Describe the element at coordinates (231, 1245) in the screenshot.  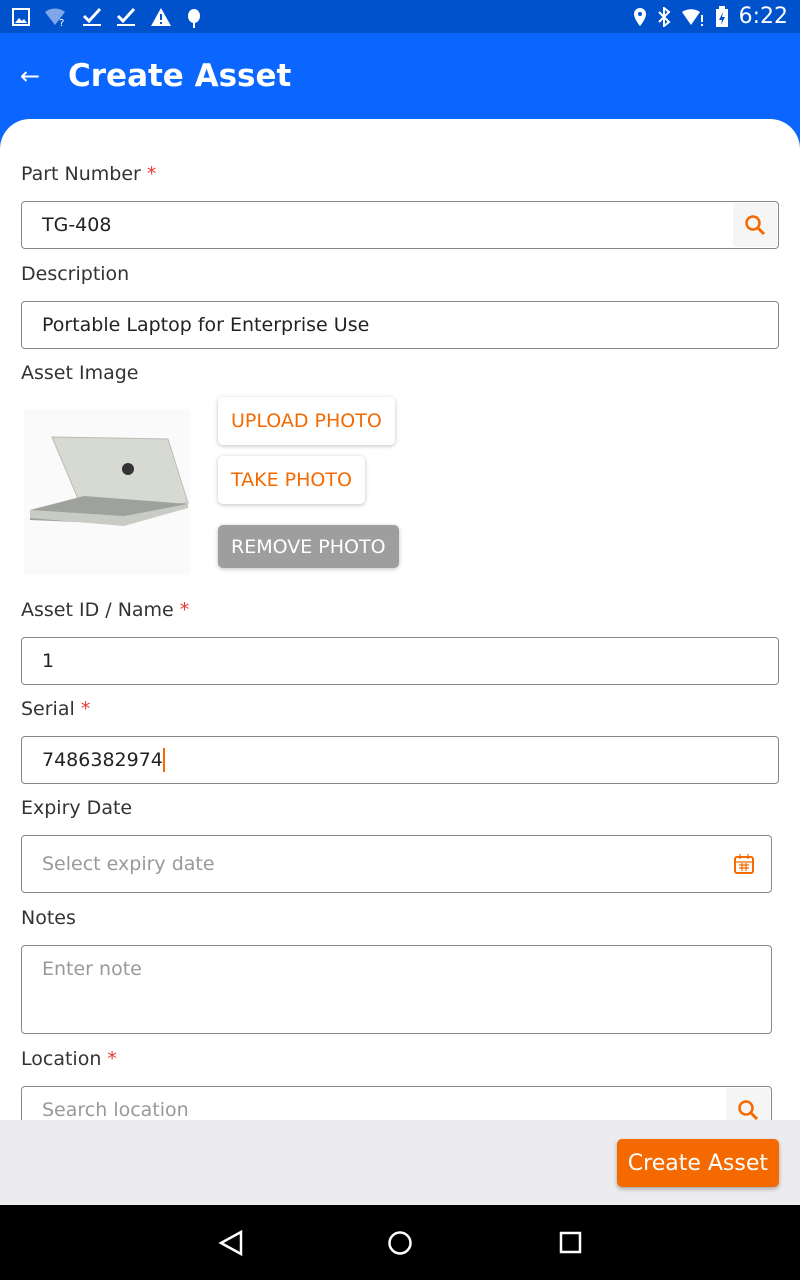
I see `back-nav-icon` at that location.